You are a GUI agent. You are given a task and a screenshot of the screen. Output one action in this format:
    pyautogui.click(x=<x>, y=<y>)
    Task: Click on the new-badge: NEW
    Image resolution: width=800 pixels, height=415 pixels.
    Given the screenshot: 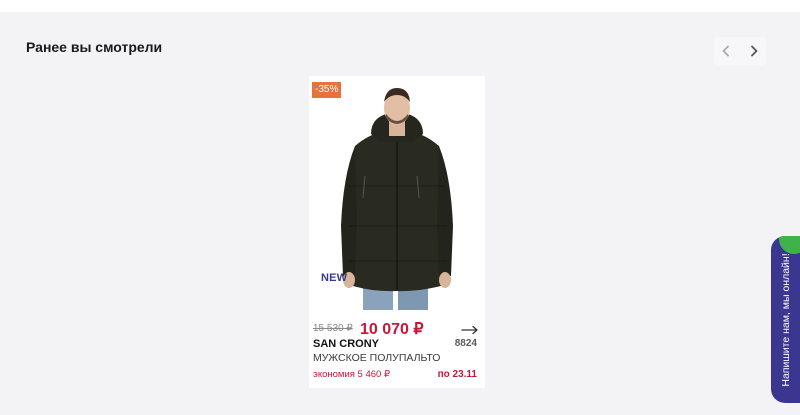 What is the action you would take?
    pyautogui.click(x=334, y=278)
    